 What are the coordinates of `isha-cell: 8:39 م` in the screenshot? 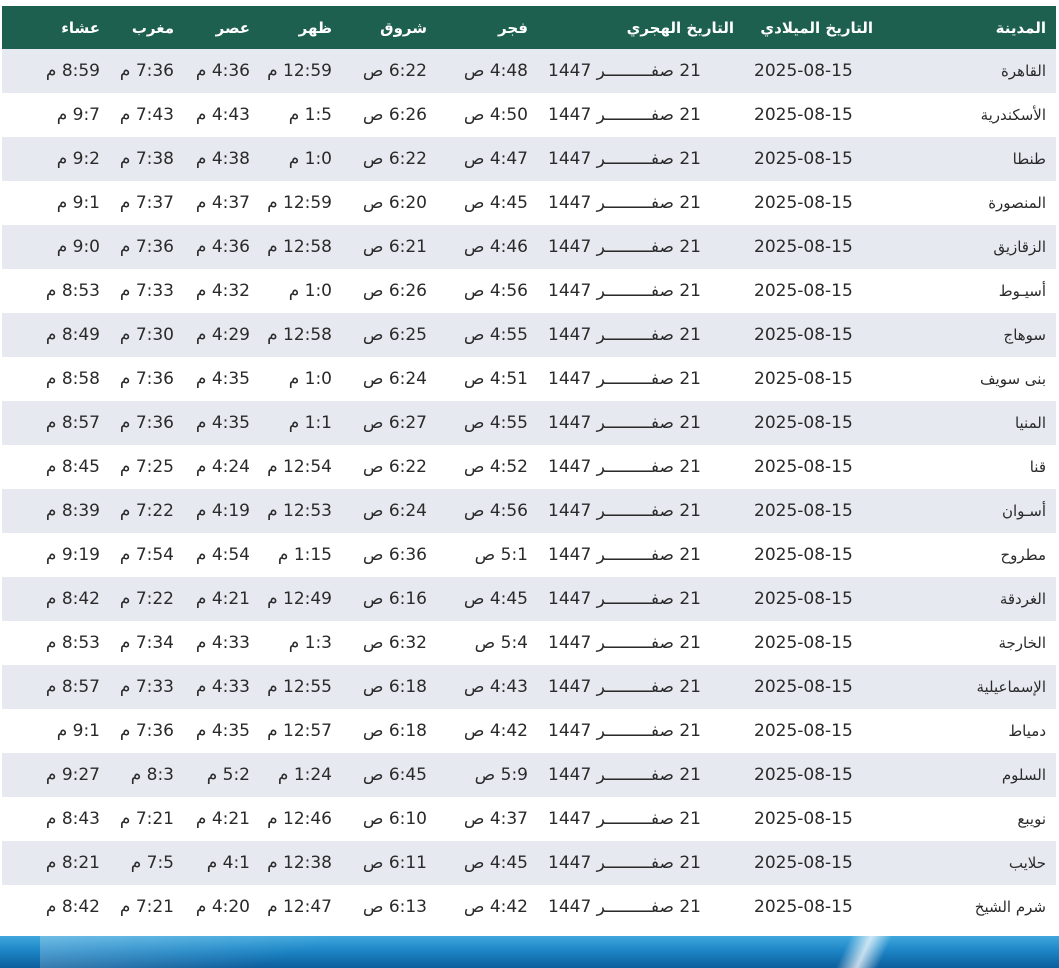 It's located at (72, 511).